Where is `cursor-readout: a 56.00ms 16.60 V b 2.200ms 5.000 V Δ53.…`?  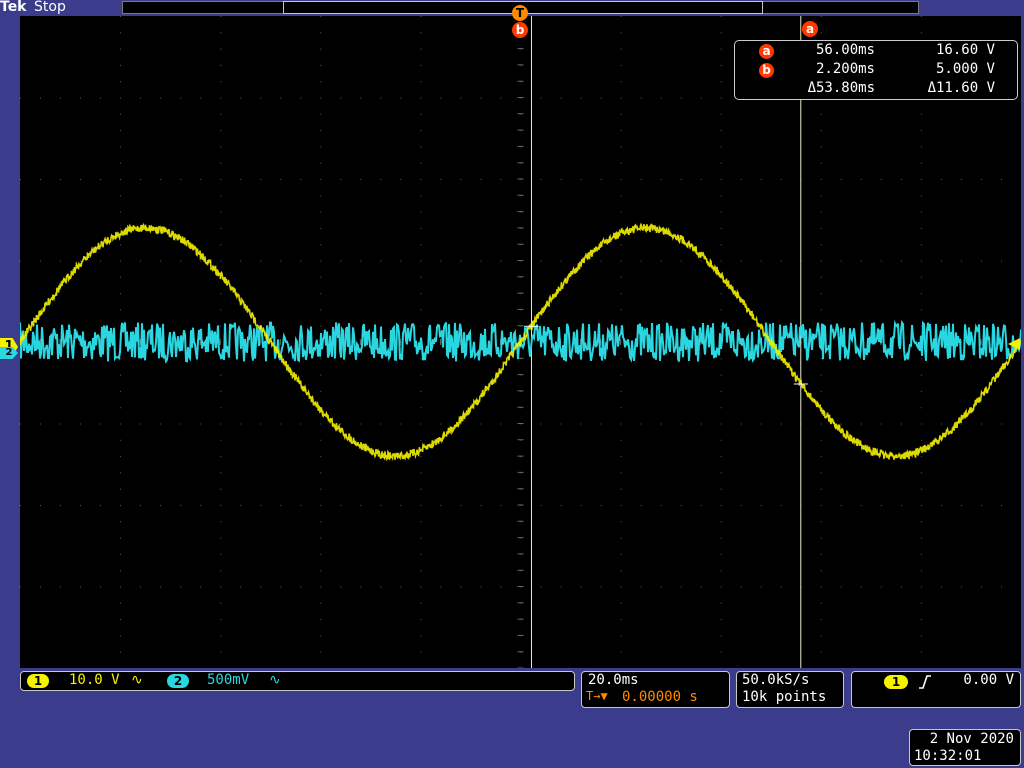
cursor-readout: a 56.00ms 16.60 V b 2.200ms 5.000 V Δ53.… is located at coordinates (876, 70).